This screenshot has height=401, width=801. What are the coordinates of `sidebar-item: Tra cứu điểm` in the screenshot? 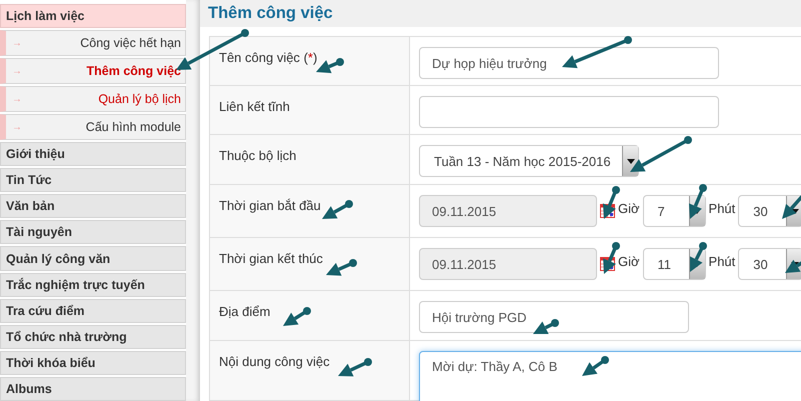 It's located at (93, 310).